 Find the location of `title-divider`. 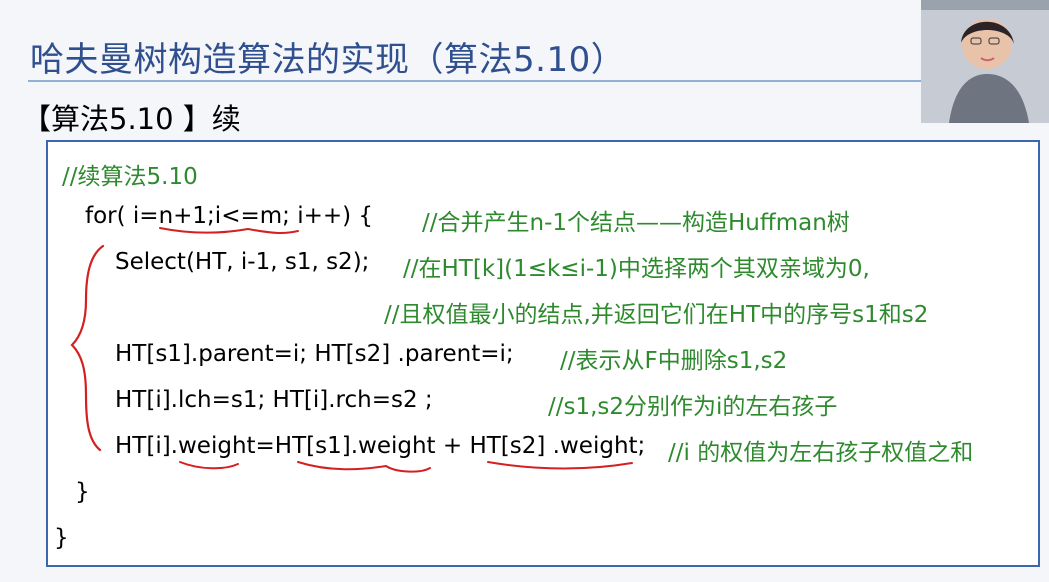

title-divider is located at coordinates (475, 81).